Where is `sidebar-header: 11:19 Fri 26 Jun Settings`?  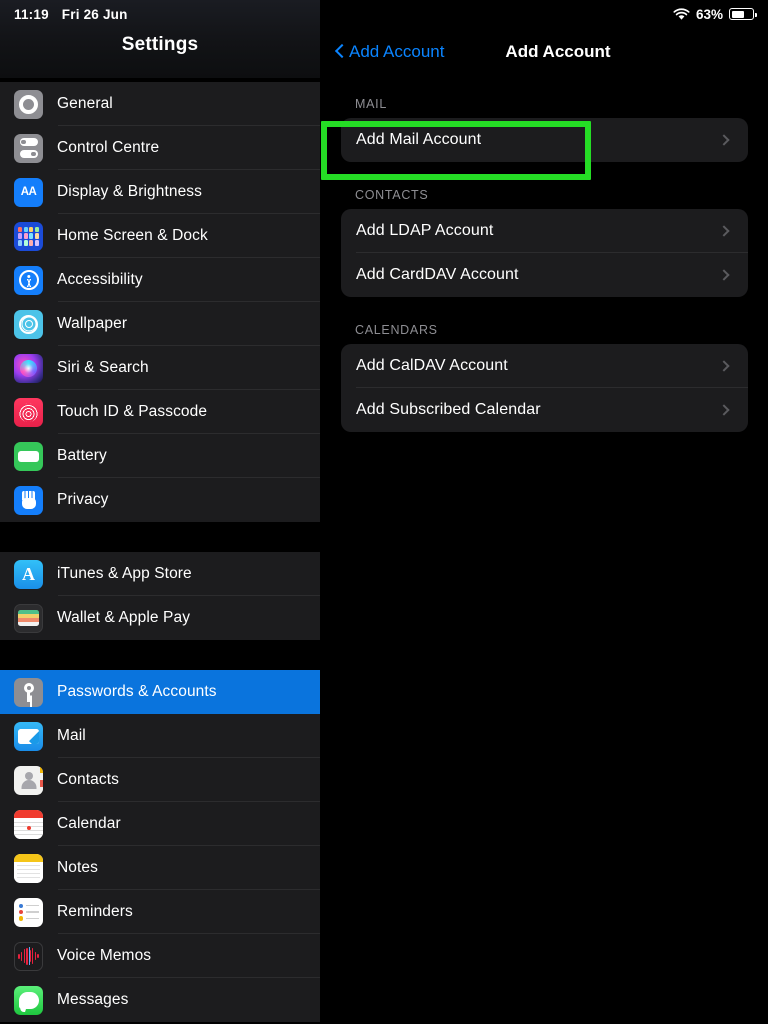
sidebar-header: 11:19 Fri 26 Jun Settings is located at coordinates (160, 39).